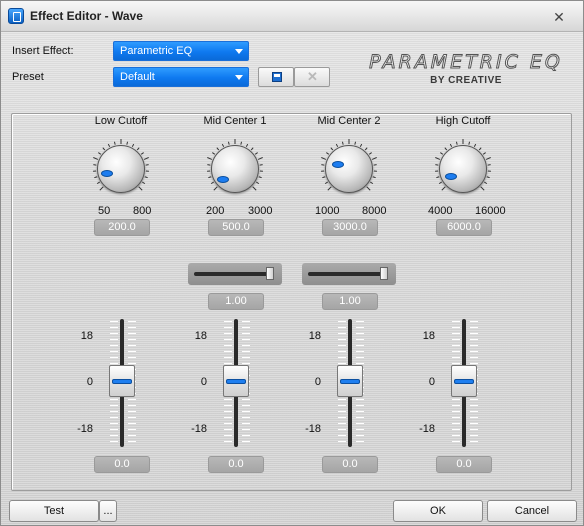 This screenshot has height=526, width=584. Describe the element at coordinates (312, 77) in the screenshot. I see `delete-preset-button: ✕` at that location.